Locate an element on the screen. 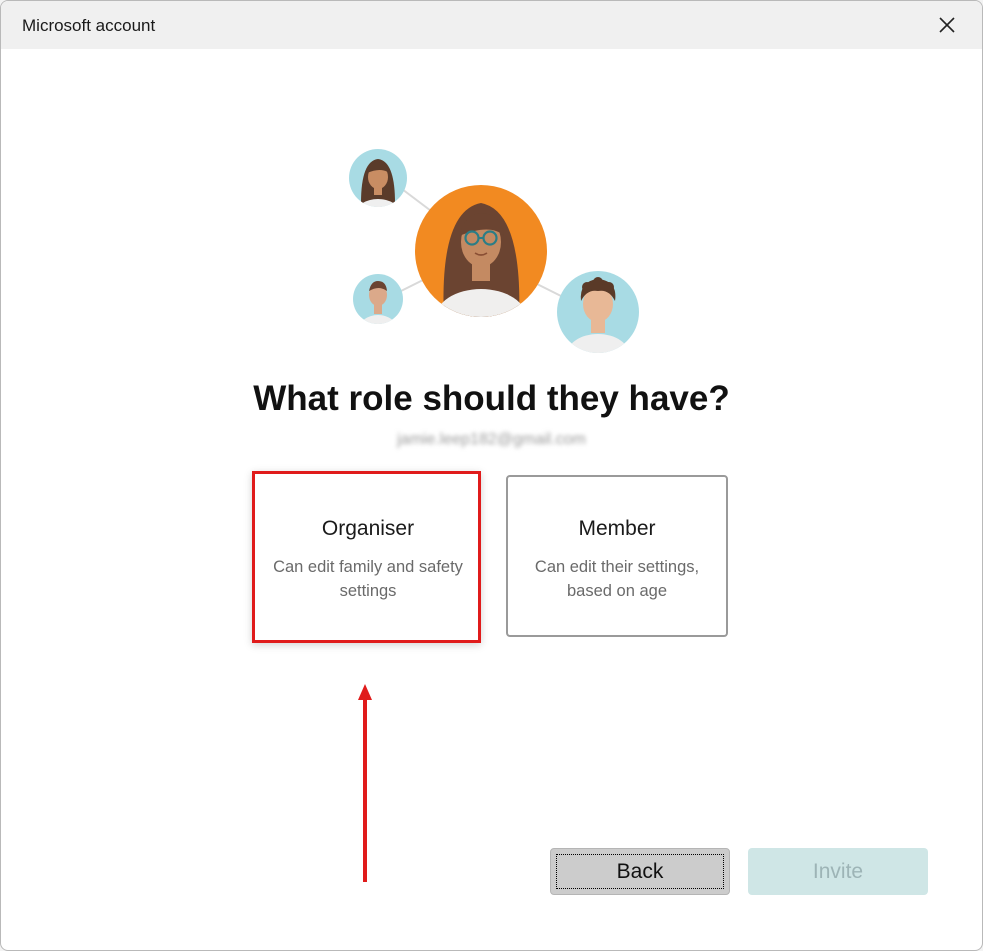  close-button is located at coordinates (947, 25).